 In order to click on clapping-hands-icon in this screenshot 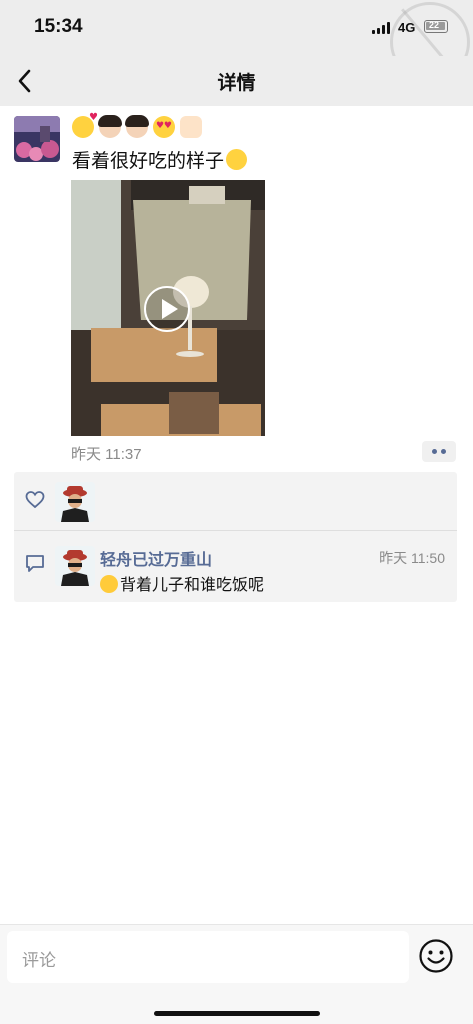, I will do `click(191, 127)`.